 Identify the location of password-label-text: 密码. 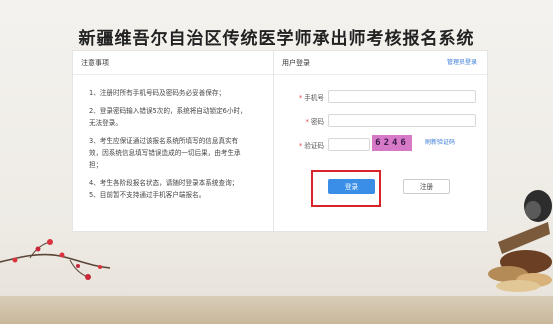
(317, 122).